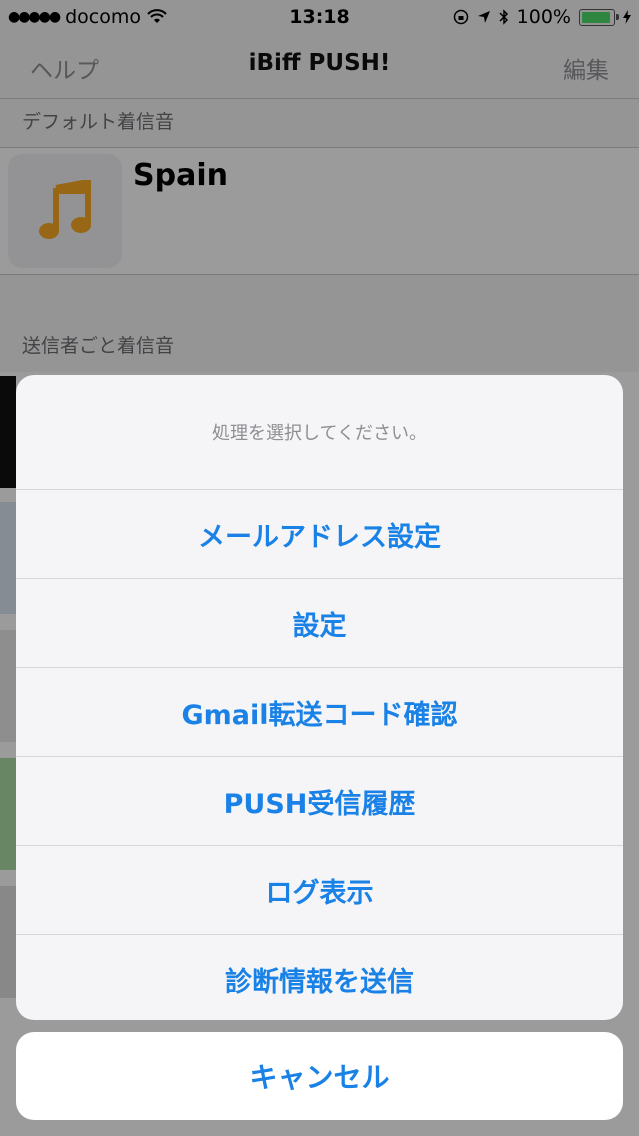 Image resolution: width=639 pixels, height=1136 pixels. Describe the element at coordinates (319, 623) in the screenshot. I see `settings-button: 設定` at that location.